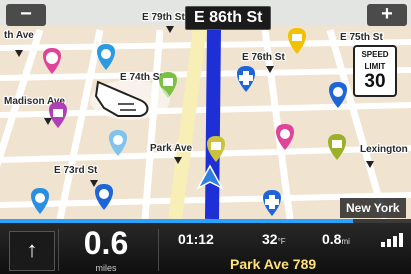 This screenshot has width=411, height=274. Describe the element at coordinates (213, 123) in the screenshot. I see `route-line` at that location.